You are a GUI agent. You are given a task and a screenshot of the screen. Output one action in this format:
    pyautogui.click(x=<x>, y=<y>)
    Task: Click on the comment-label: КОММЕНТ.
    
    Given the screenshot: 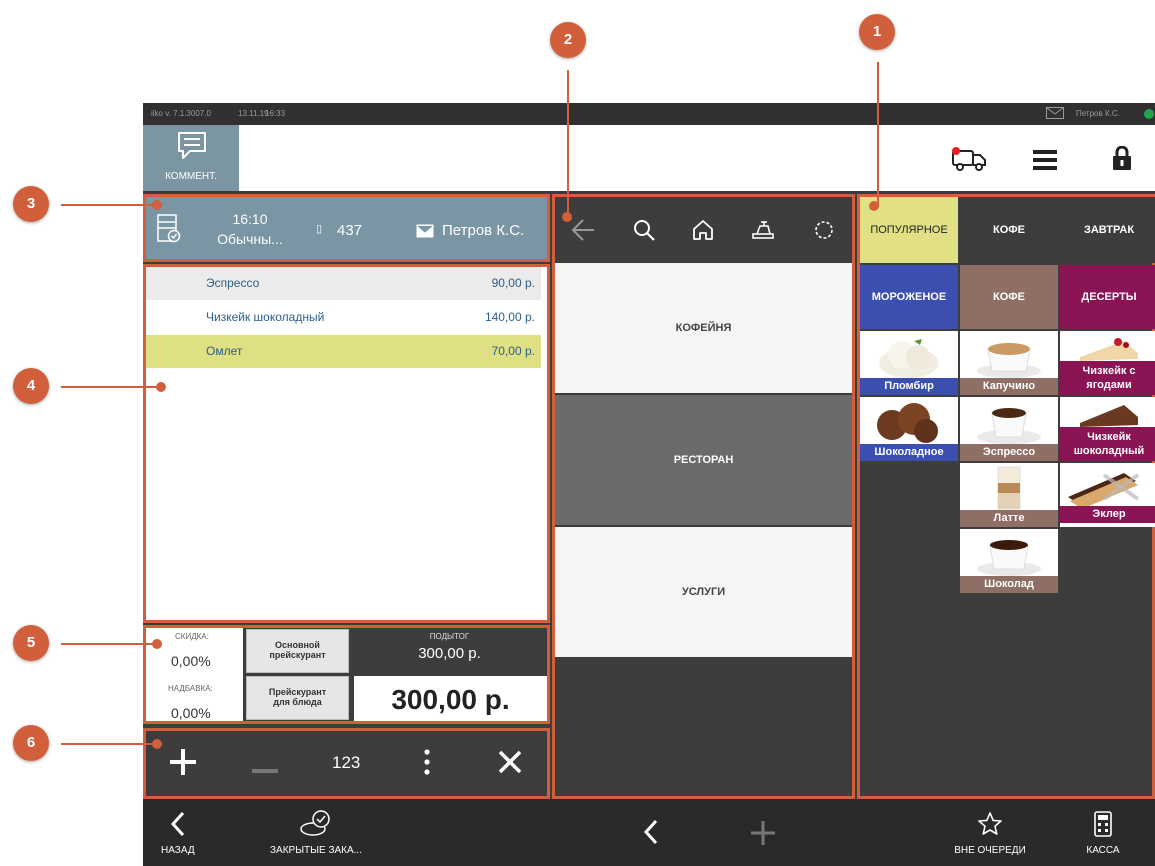 What is the action you would take?
    pyautogui.click(x=191, y=176)
    